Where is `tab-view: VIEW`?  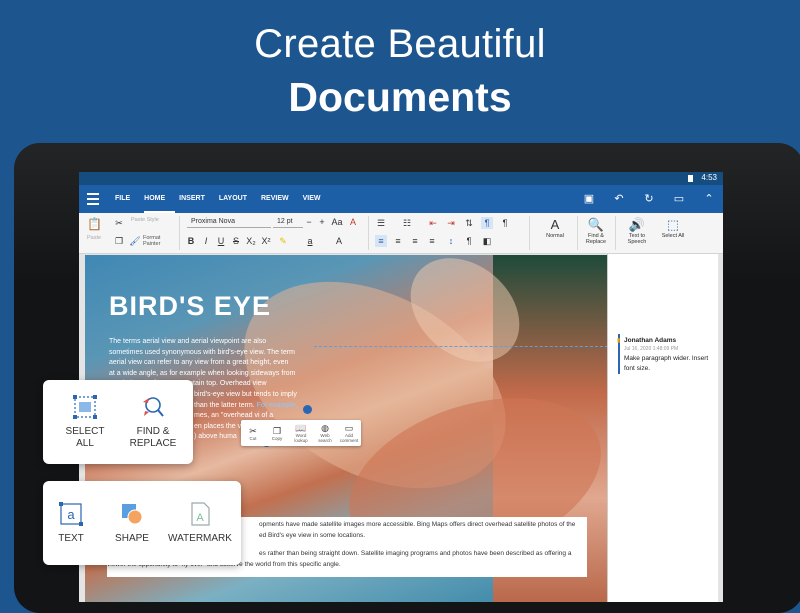
tab-view: VIEW is located at coordinates (317, 199).